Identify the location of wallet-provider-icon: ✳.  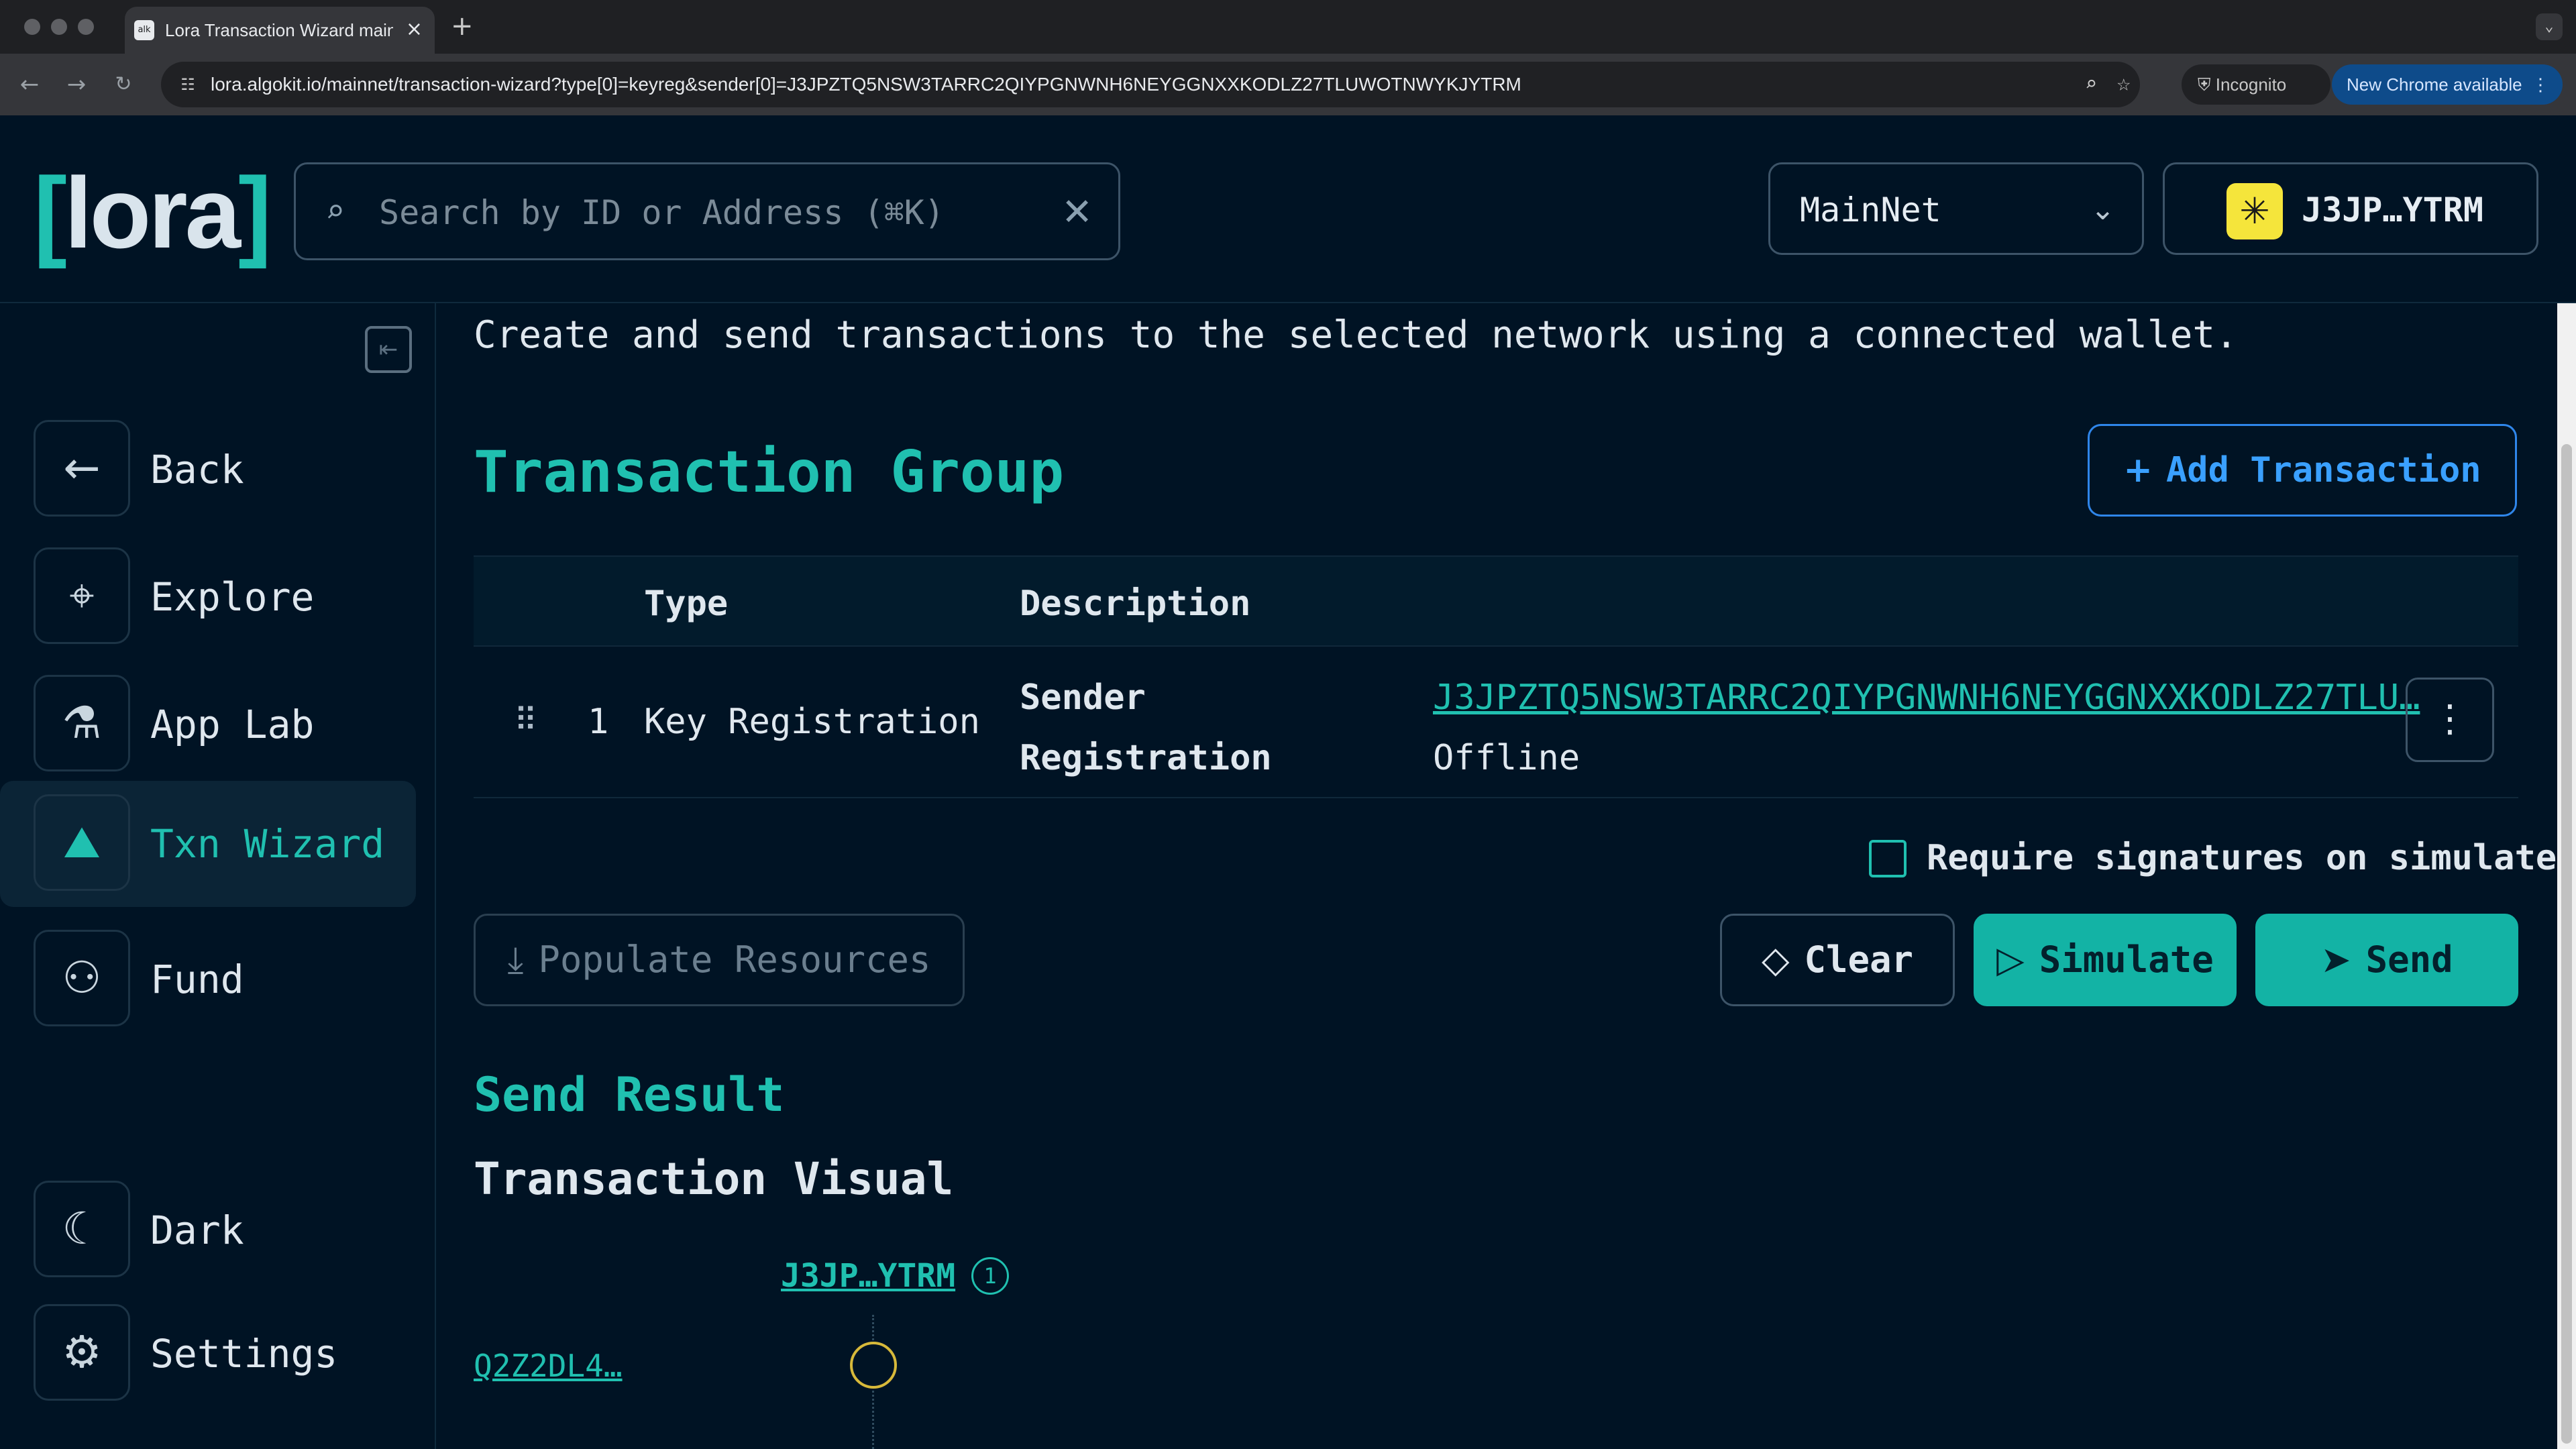
(2254, 211).